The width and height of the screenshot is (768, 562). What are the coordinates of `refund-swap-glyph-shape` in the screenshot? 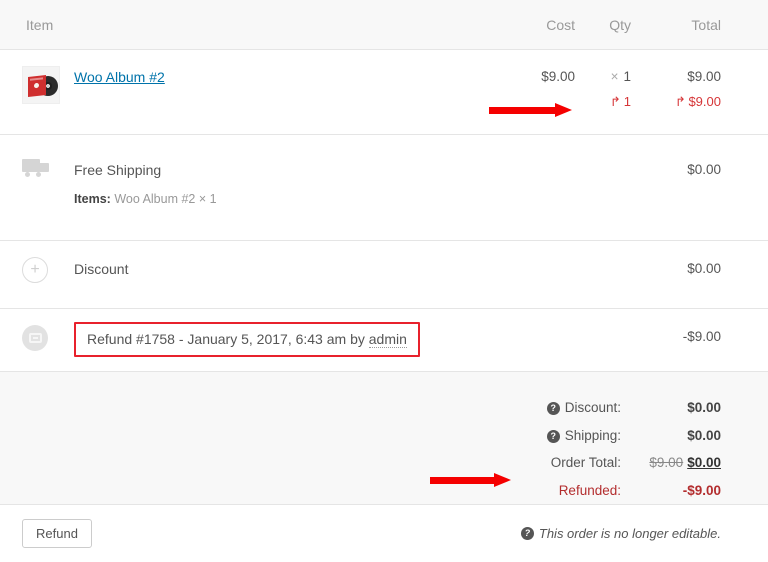 It's located at (35, 338).